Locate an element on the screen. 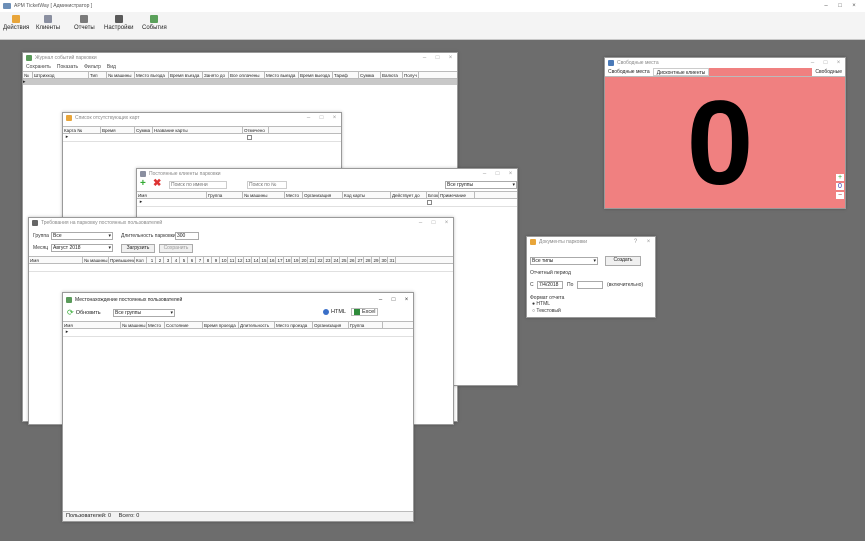 The image size is (865, 541). toolbar-clients-button: Клиенты is located at coordinates (48, 23).